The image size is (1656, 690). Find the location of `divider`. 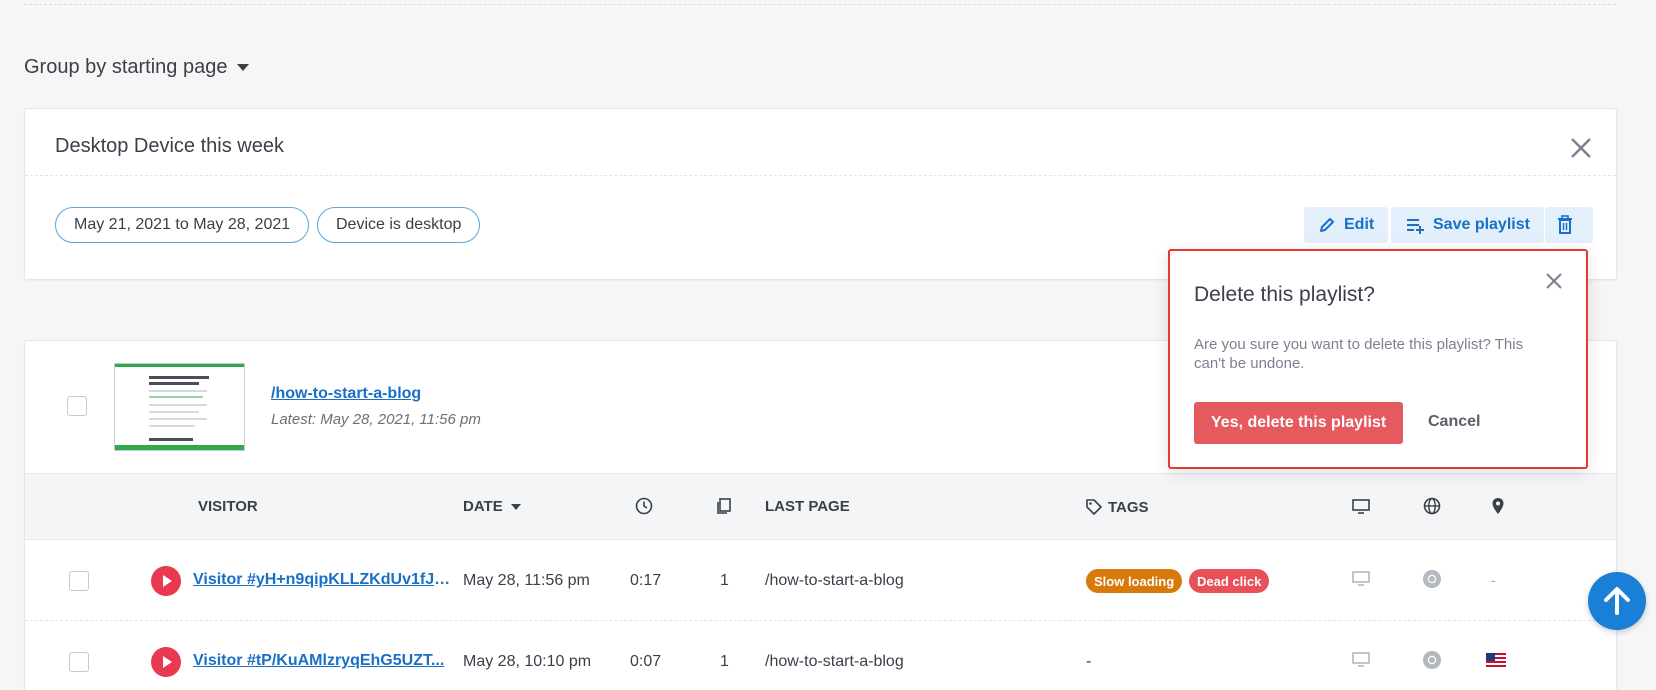

divider is located at coordinates (820, 175).